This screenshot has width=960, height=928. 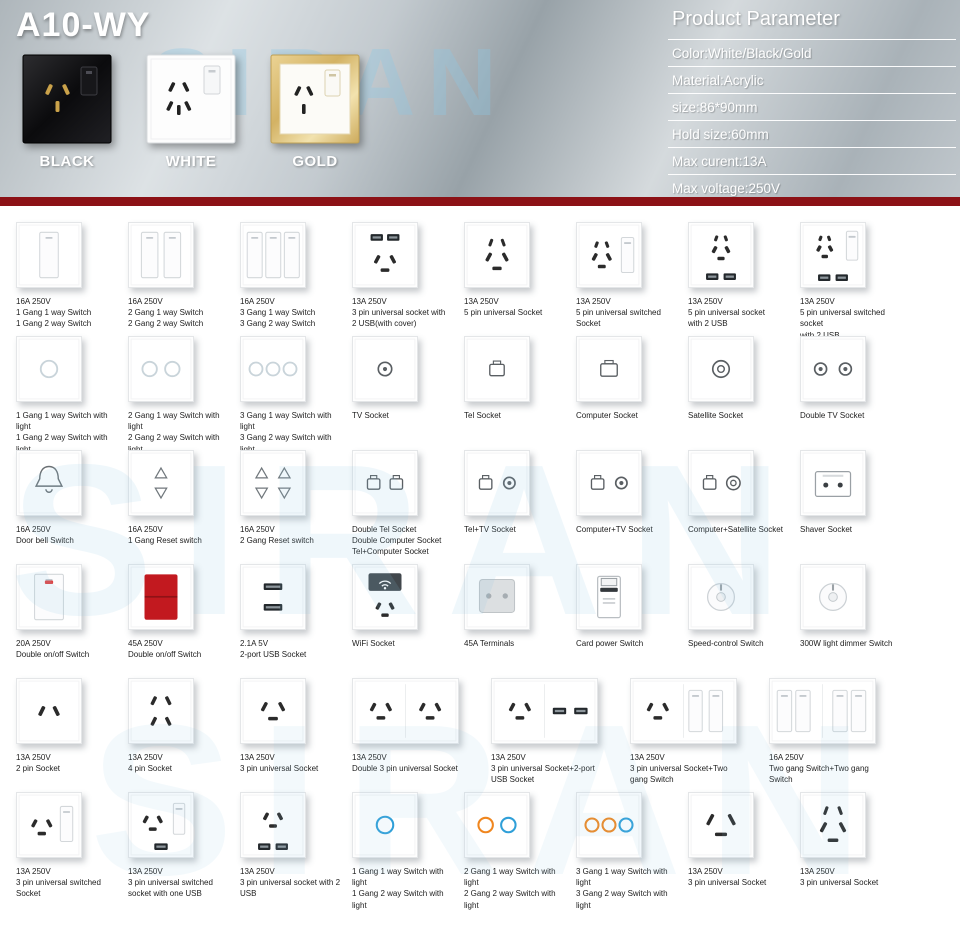 I want to click on parameter-title: Product Parameter, so click(x=812, y=23).